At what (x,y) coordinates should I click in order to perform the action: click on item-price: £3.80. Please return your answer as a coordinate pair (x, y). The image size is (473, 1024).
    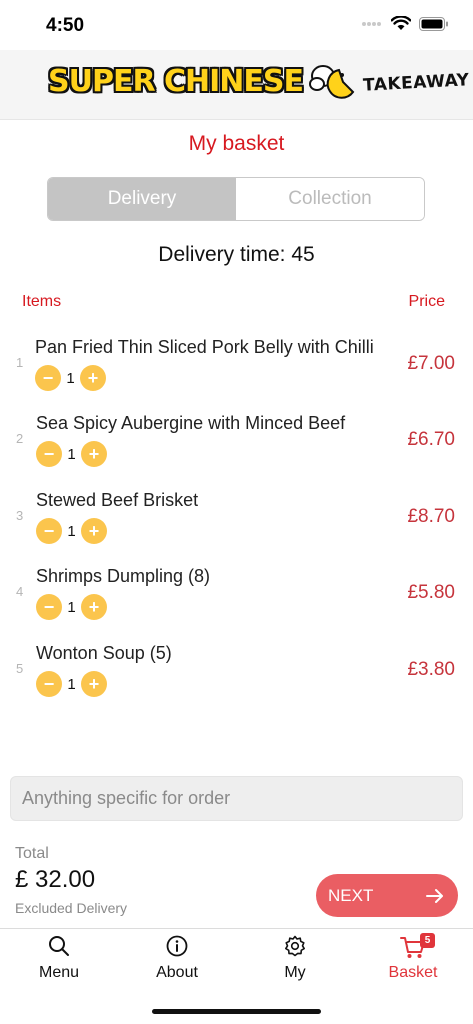
    Looking at the image, I should click on (431, 669).